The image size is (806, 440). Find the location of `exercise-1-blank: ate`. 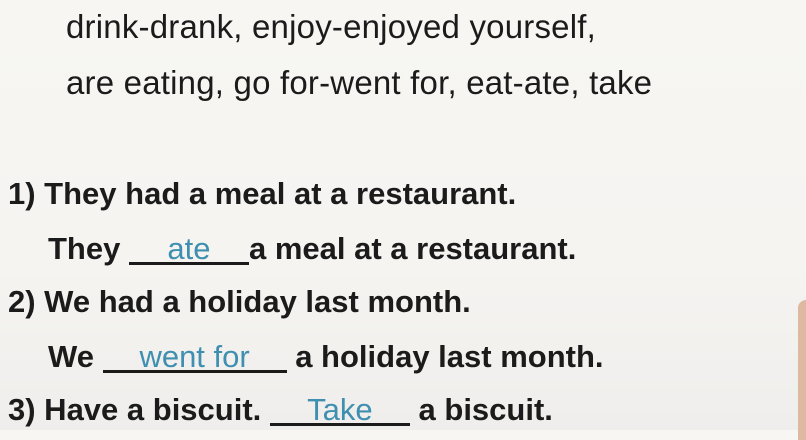

exercise-1-blank: ate is located at coordinates (188, 249).